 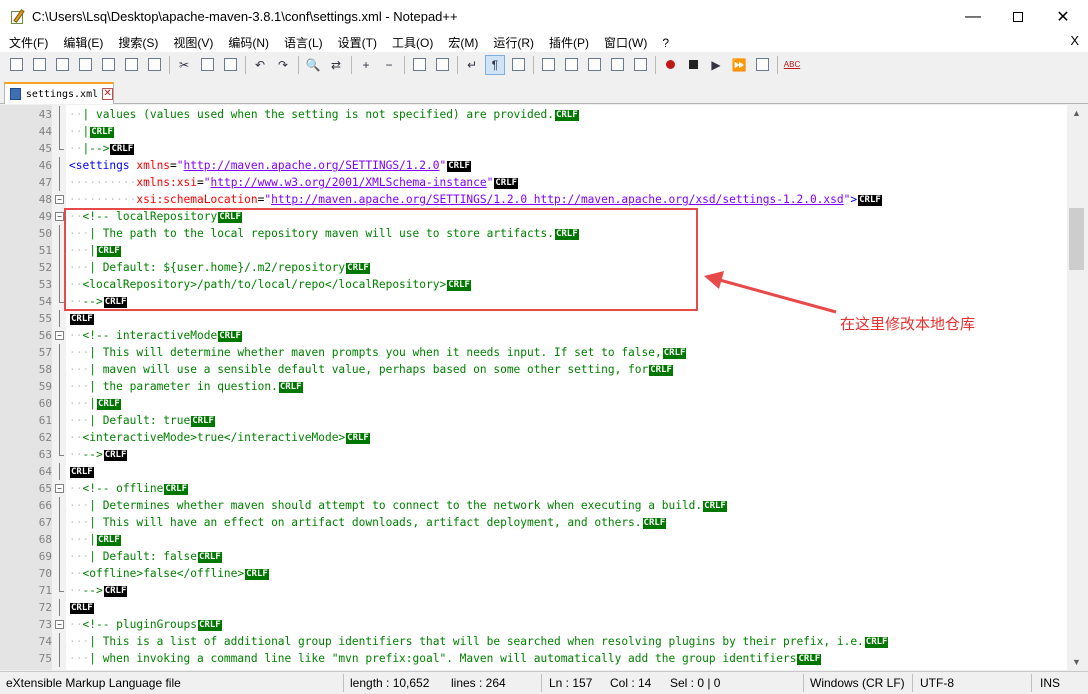 What do you see at coordinates (664, 43) in the screenshot?
I see `menu-item: ?` at bounding box center [664, 43].